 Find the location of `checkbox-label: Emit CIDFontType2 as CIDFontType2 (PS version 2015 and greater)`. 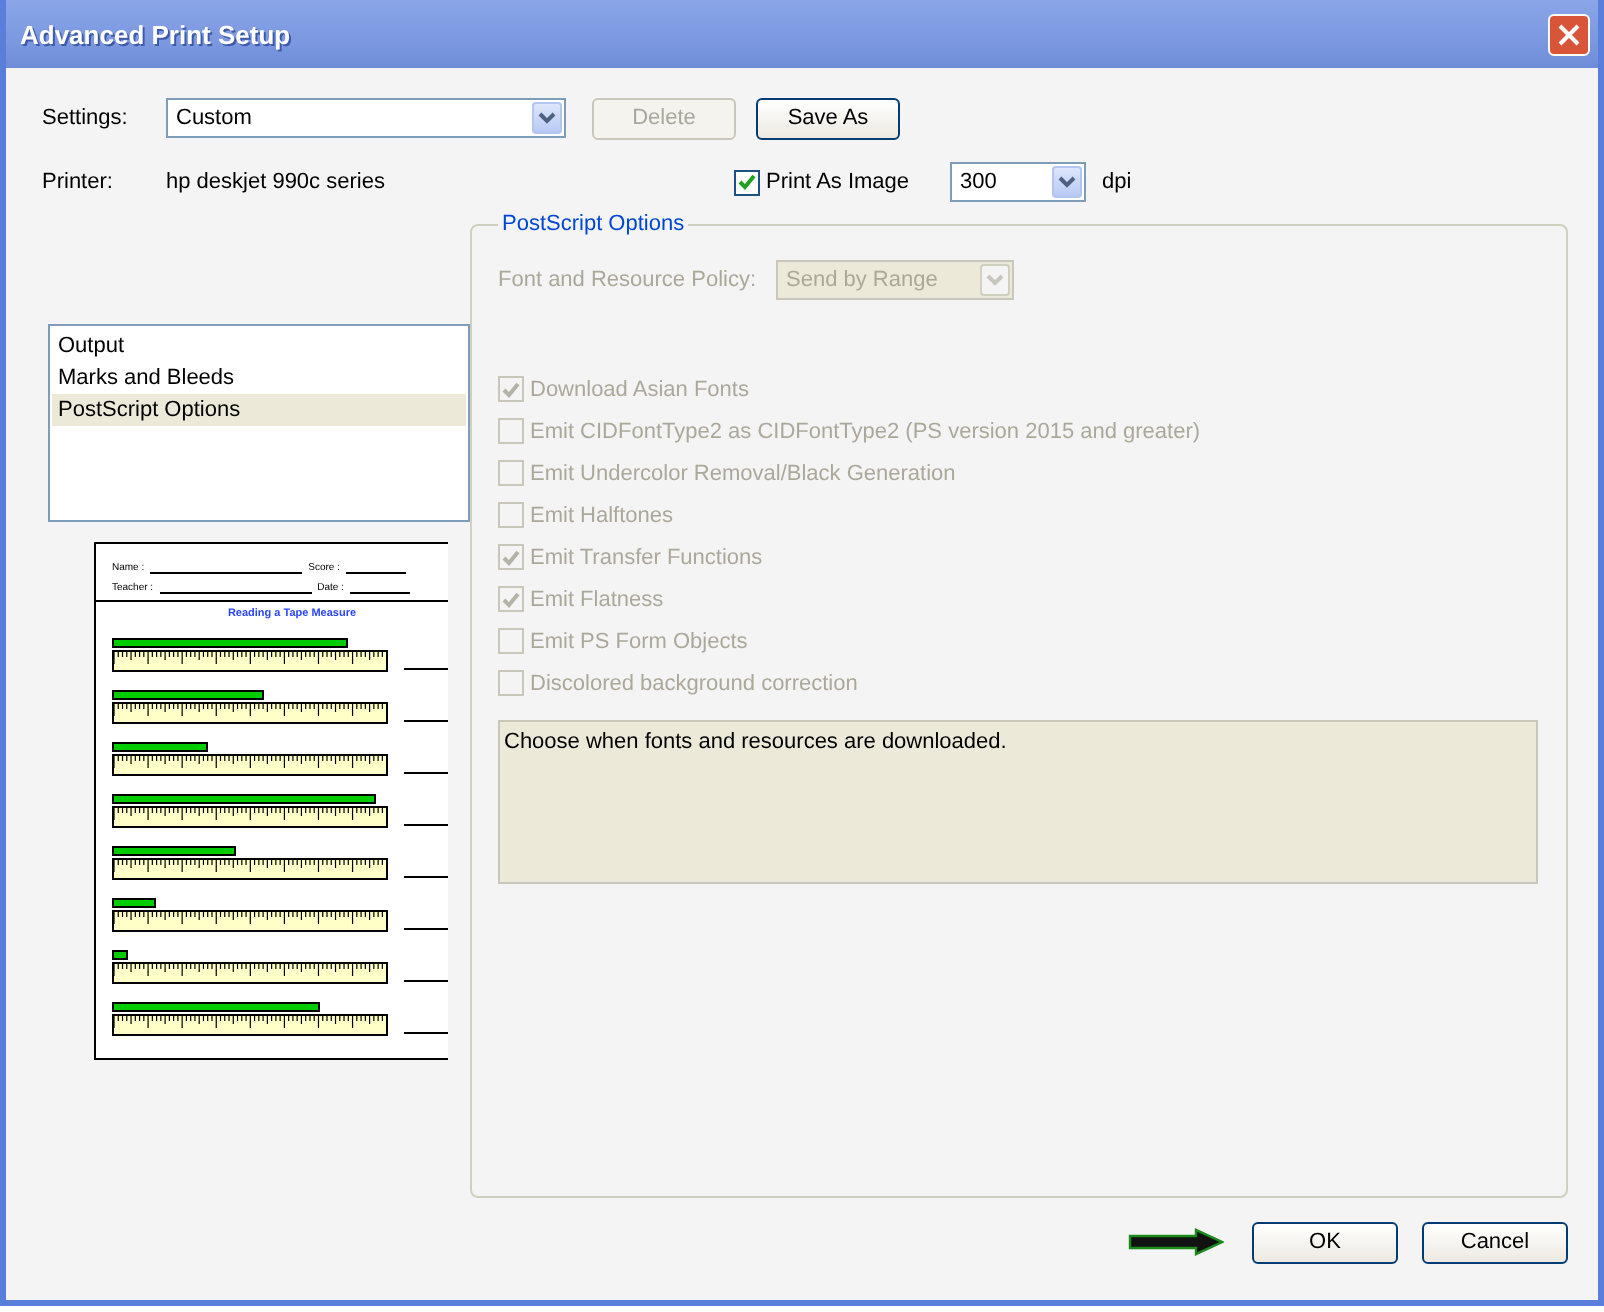

checkbox-label: Emit CIDFontType2 as CIDFontType2 (PS version 2015 and greater) is located at coordinates (865, 431).